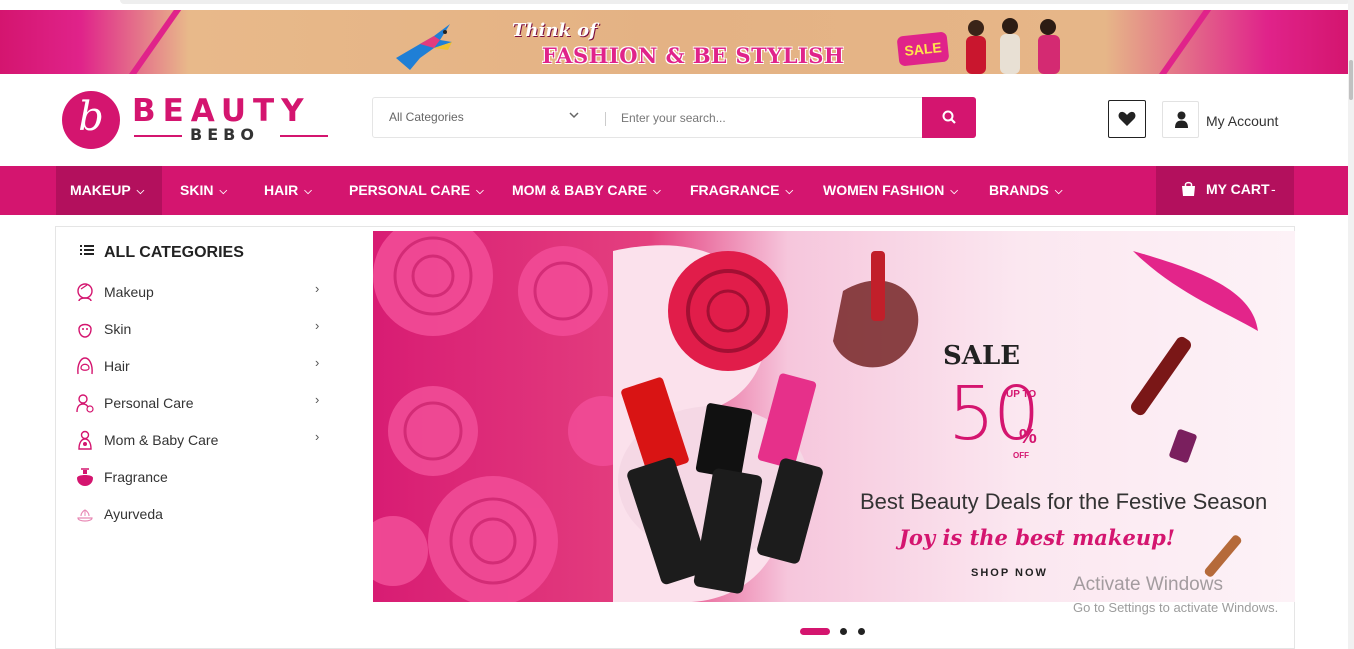 The height and width of the screenshot is (649, 1354). What do you see at coordinates (91, 120) in the screenshot?
I see `logo-mark: b` at bounding box center [91, 120].